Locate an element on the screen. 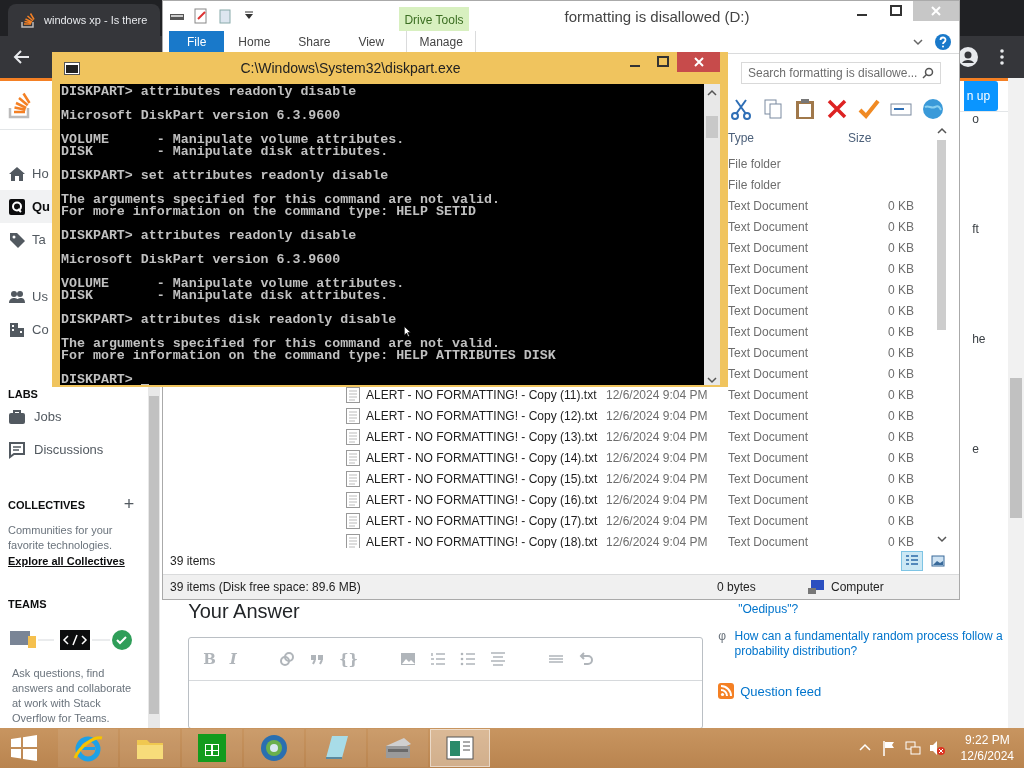 The image size is (1024, 768). properties-icon is located at coordinates (201, 16).